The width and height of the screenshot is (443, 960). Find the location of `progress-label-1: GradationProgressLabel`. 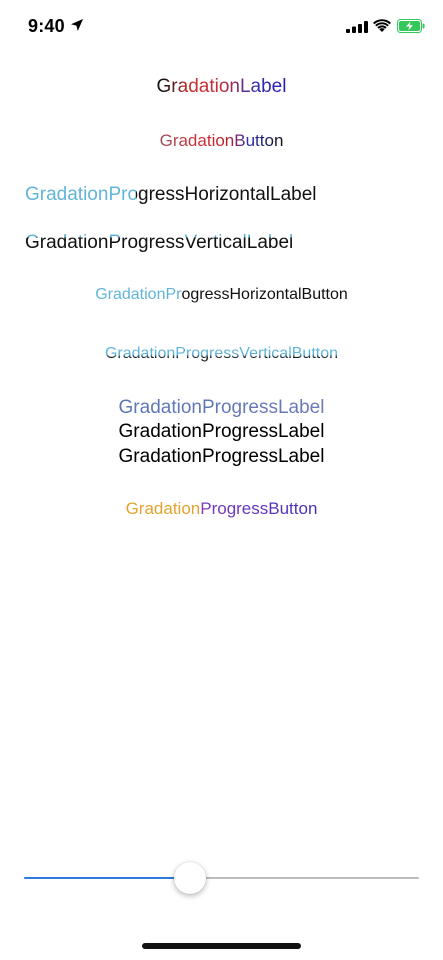

progress-label-1: GradationProgressLabel is located at coordinates (221, 408).